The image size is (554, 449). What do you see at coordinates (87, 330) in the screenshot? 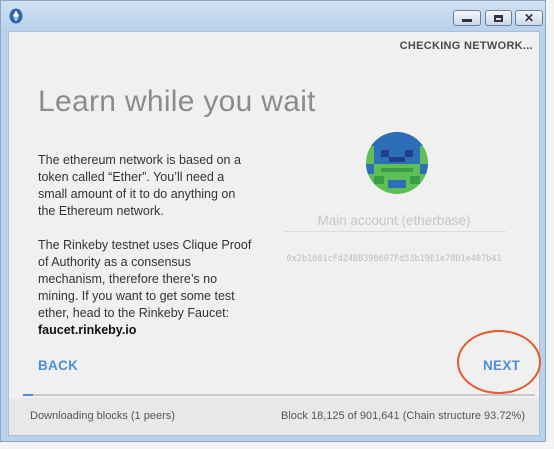
I see `faucet-link: faucet.rinkeby.io` at bounding box center [87, 330].